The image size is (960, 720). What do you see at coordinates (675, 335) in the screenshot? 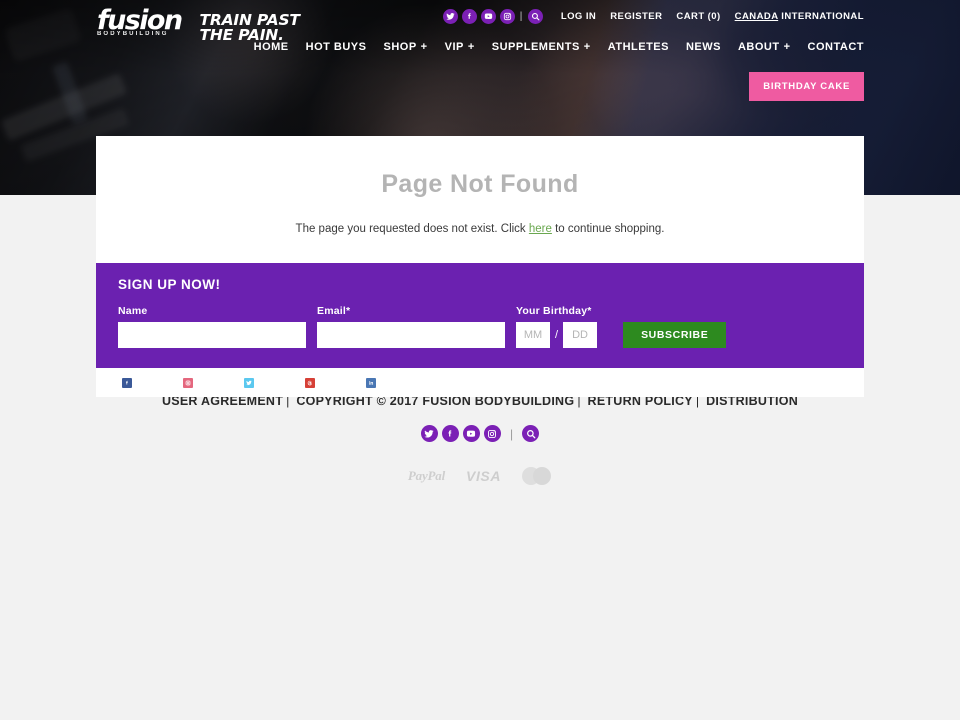
I see `subscribe-button: SUBSCRIBE` at bounding box center [675, 335].